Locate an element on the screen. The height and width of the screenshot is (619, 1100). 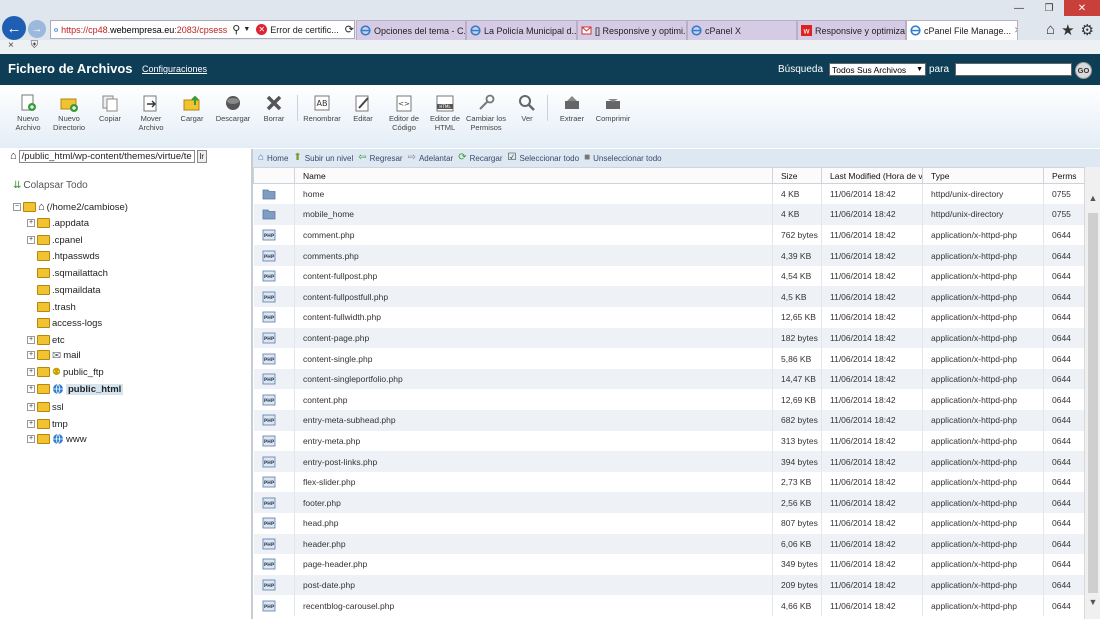
collapse-all-button: ⇊ Colapsar Todo is located at coordinates (50, 185).